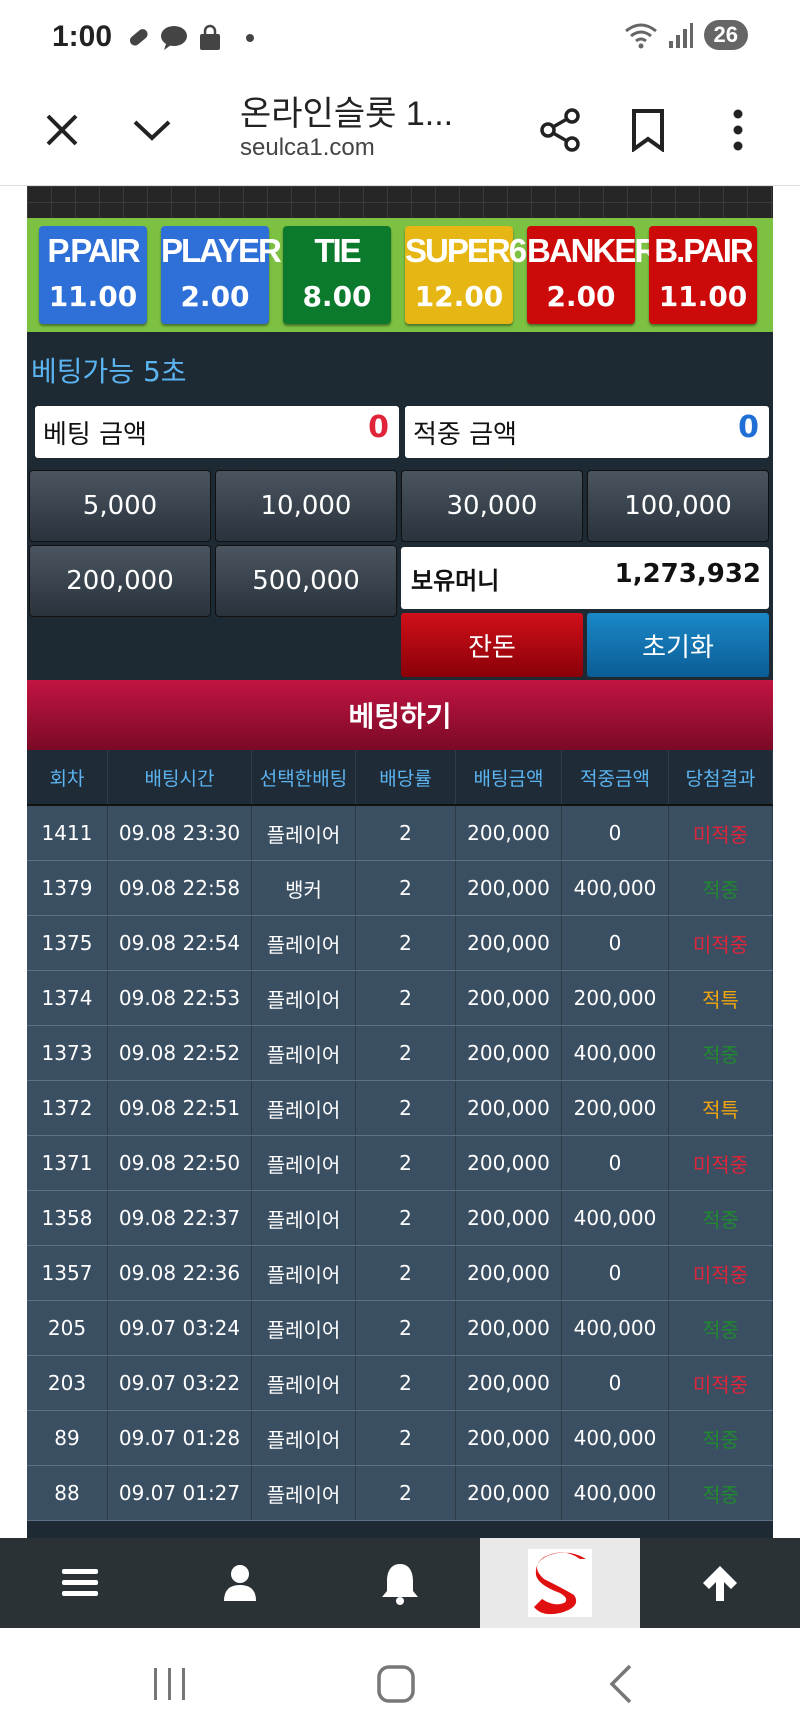  I want to click on chip-30000: 30,000, so click(492, 506).